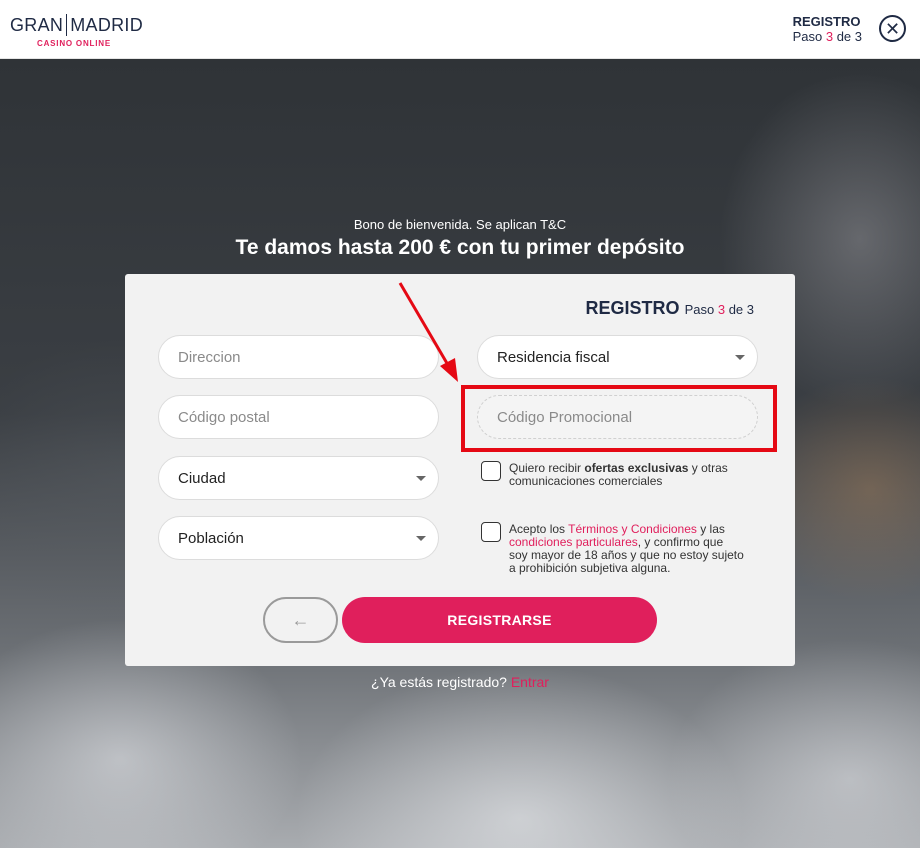  I want to click on logo-word-madrid: MADRID, so click(107, 25).